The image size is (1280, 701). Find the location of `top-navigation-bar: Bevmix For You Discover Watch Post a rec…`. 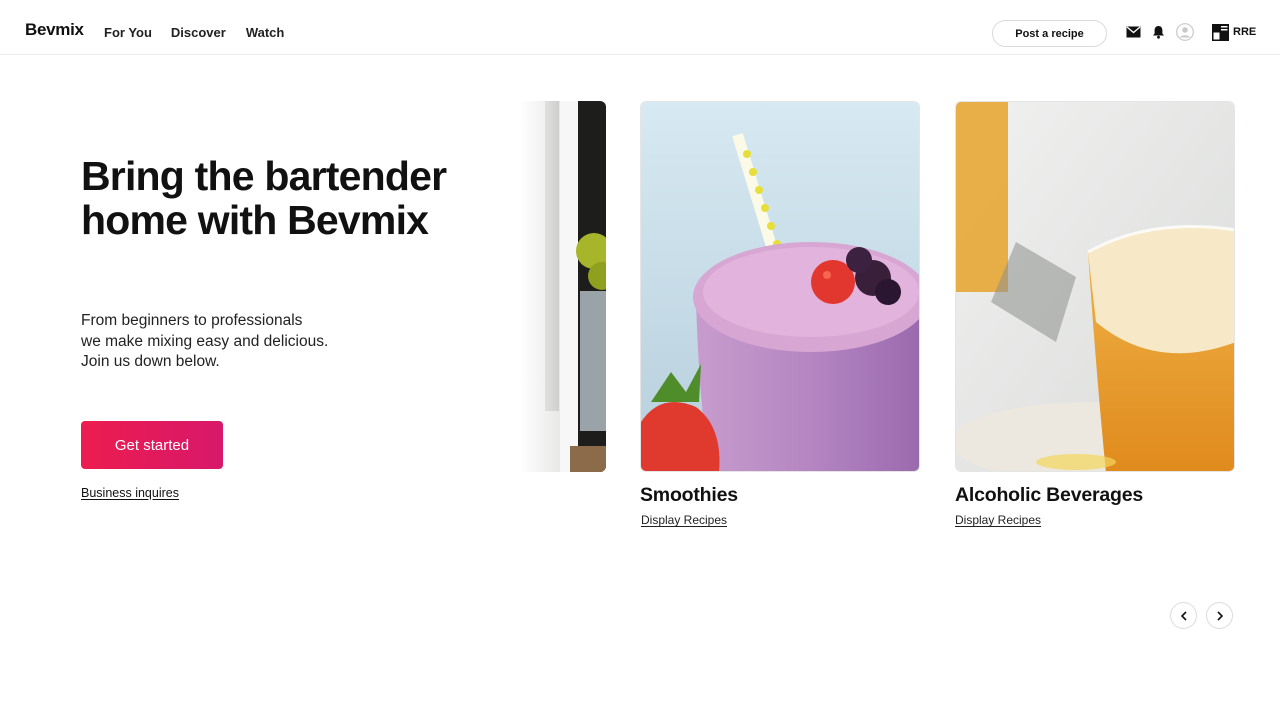

top-navigation-bar: Bevmix For You Discover Watch Post a rec… is located at coordinates (640, 27).